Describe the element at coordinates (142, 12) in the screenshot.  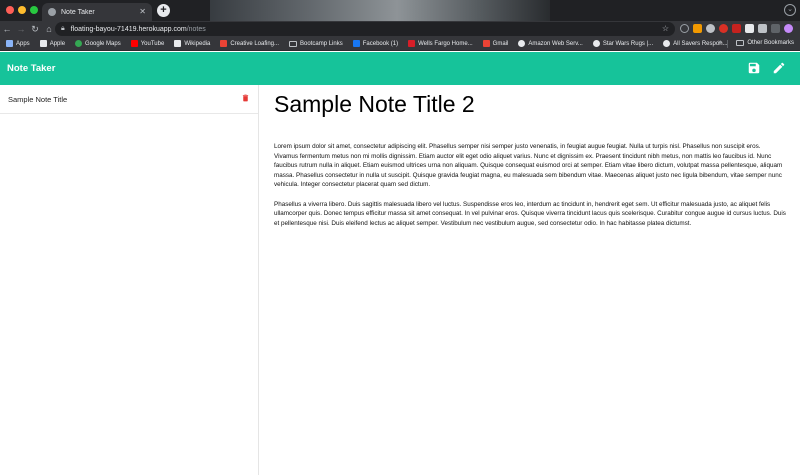
I see `close-tab-icon: ✕` at that location.